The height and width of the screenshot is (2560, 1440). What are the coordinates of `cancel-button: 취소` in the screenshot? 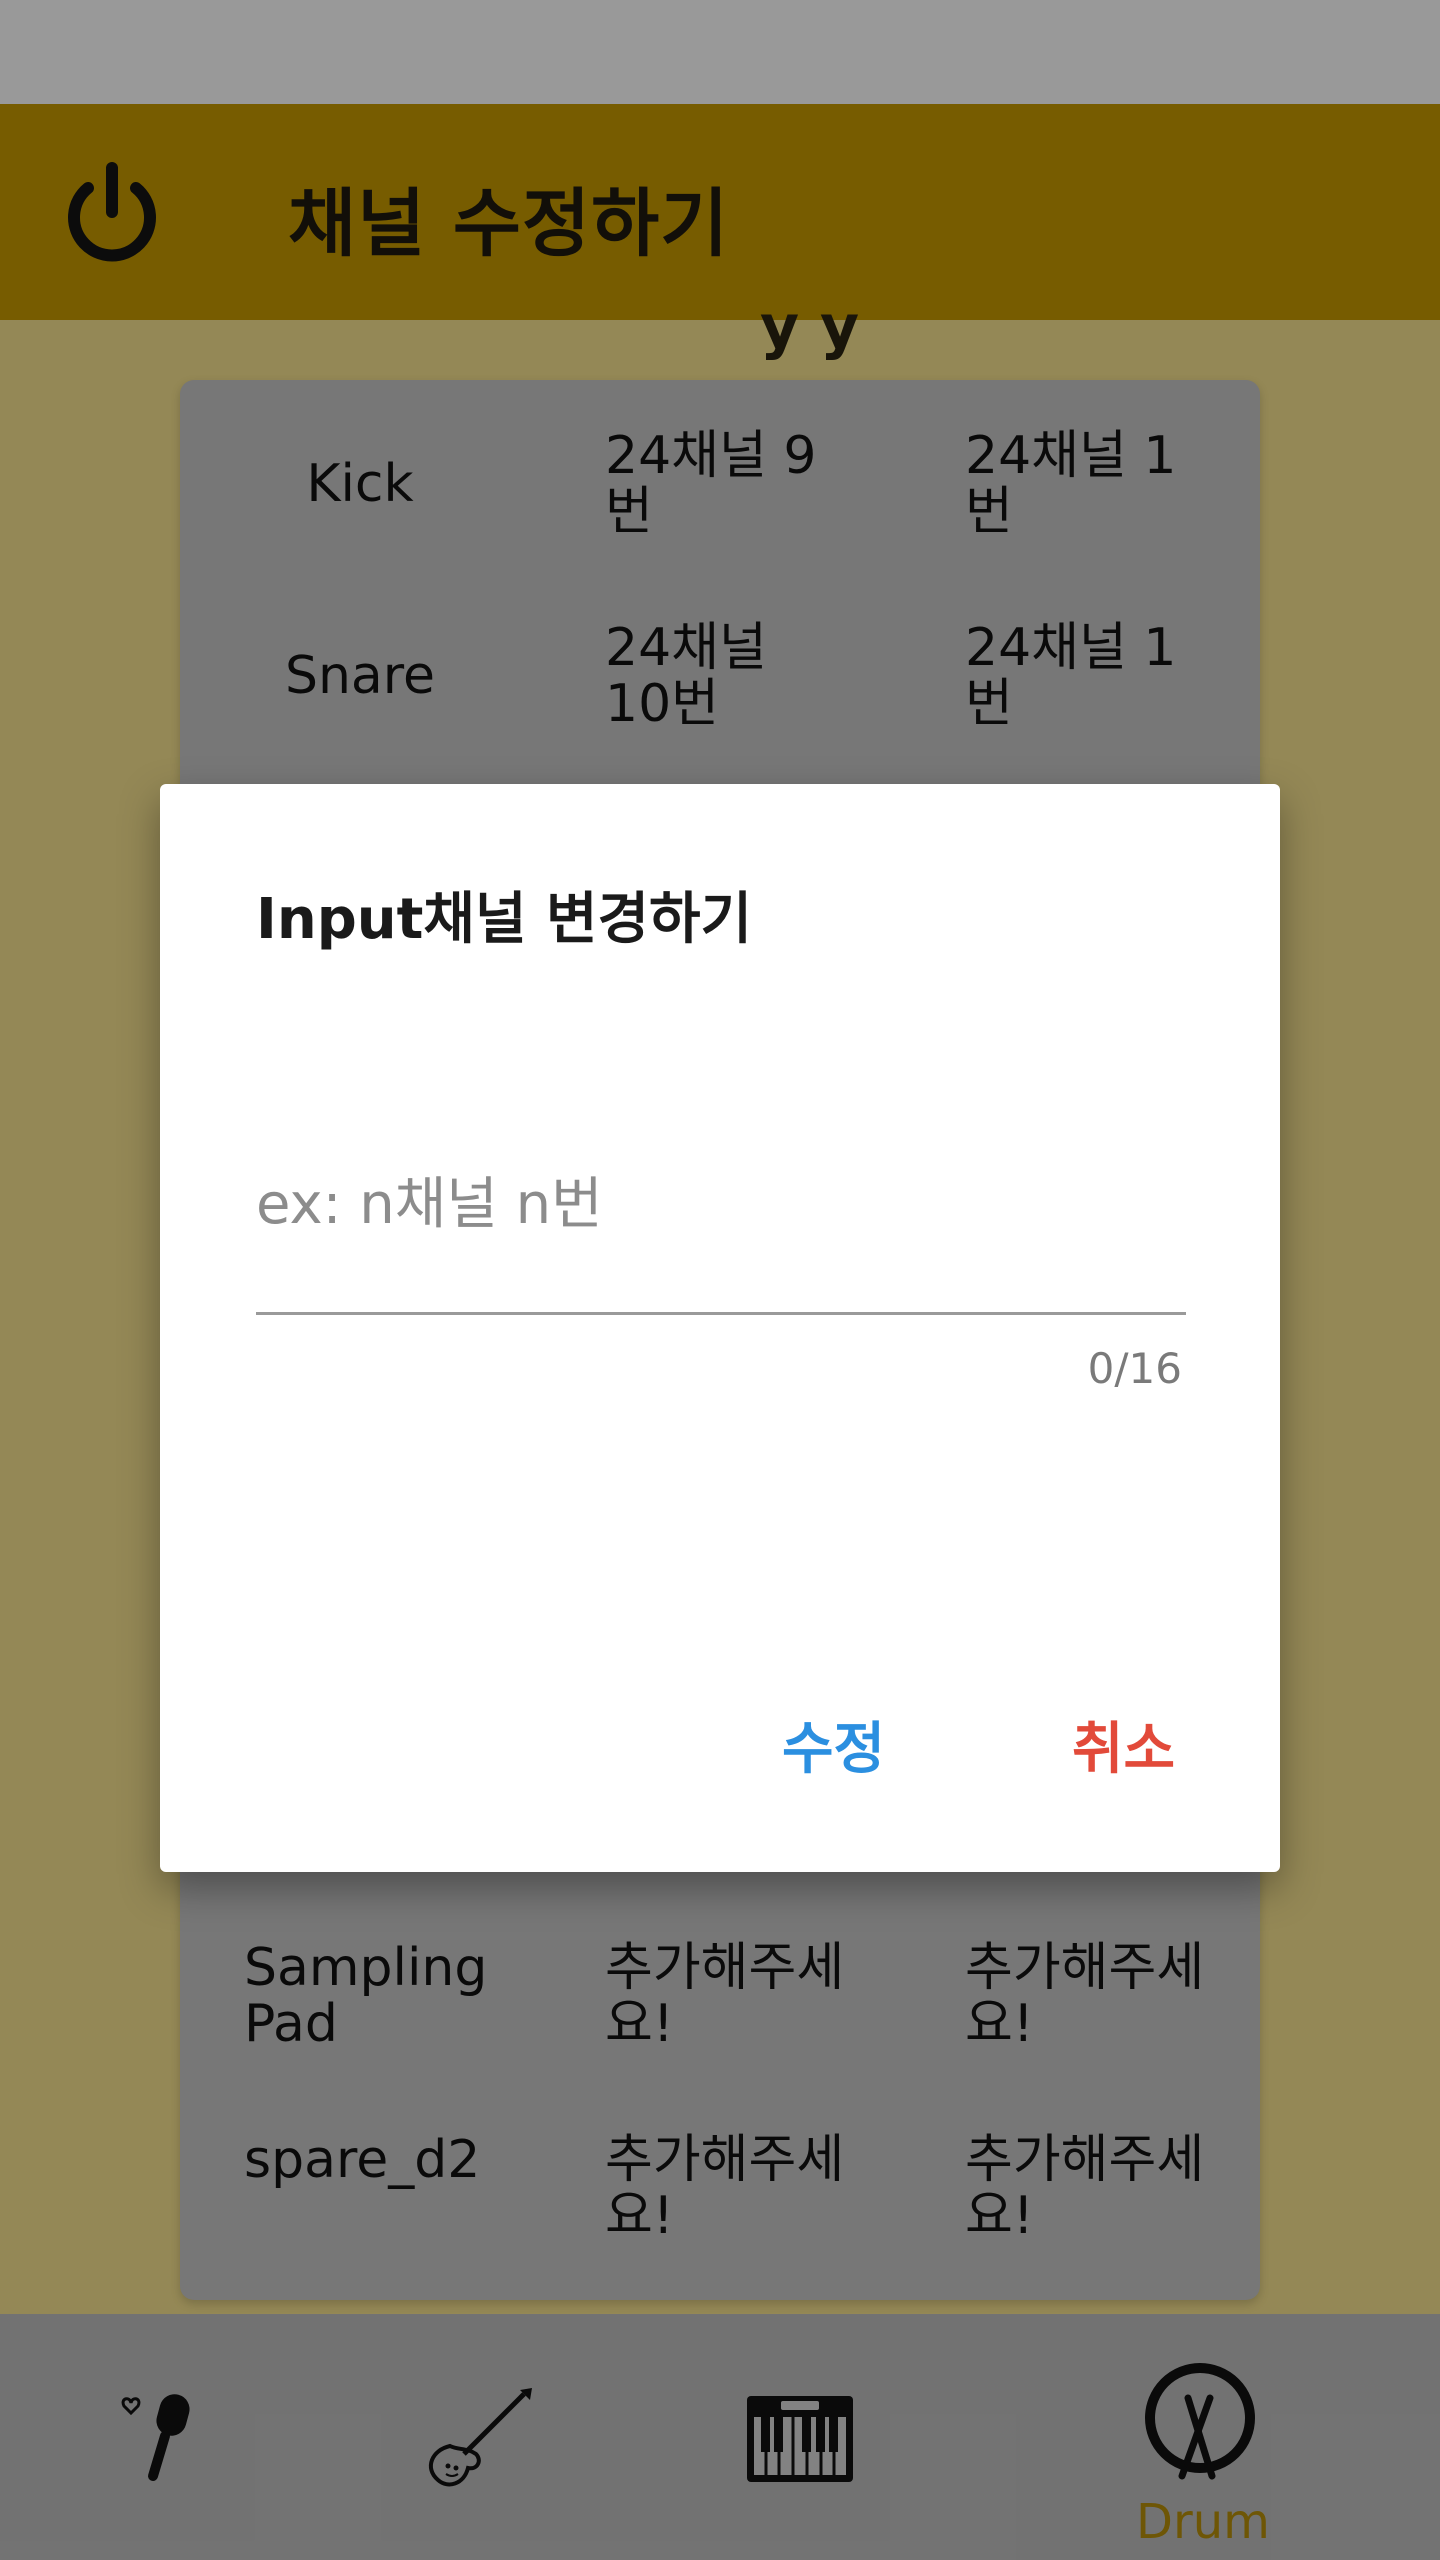 It's located at (1123, 1744).